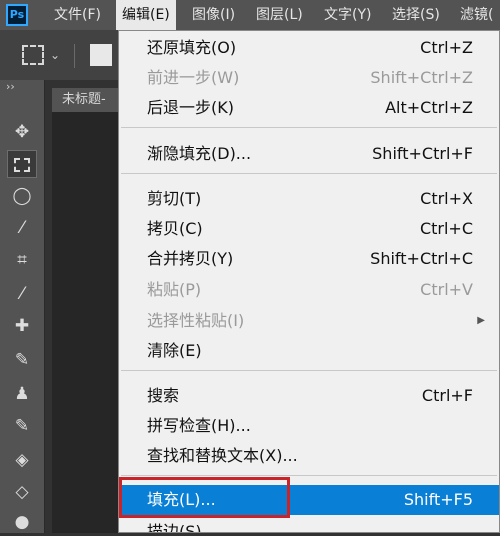 The image size is (500, 536). Describe the element at coordinates (309, 396) in the screenshot. I see `menu-item-search: 搜索 Ctrl+F` at that location.